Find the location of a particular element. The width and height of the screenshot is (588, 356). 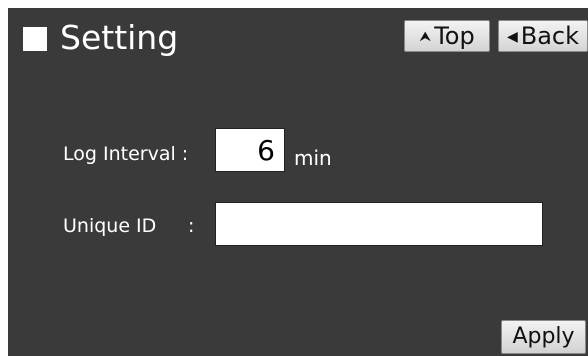

page-title: Setting is located at coordinates (119, 37).